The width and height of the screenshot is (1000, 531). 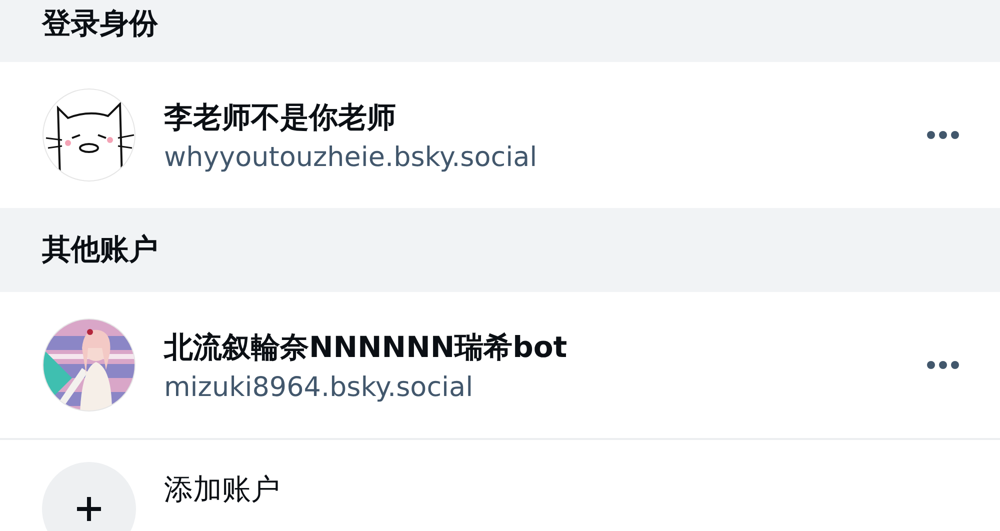 I want to click on section-title: 登录身份, so click(x=100, y=23).